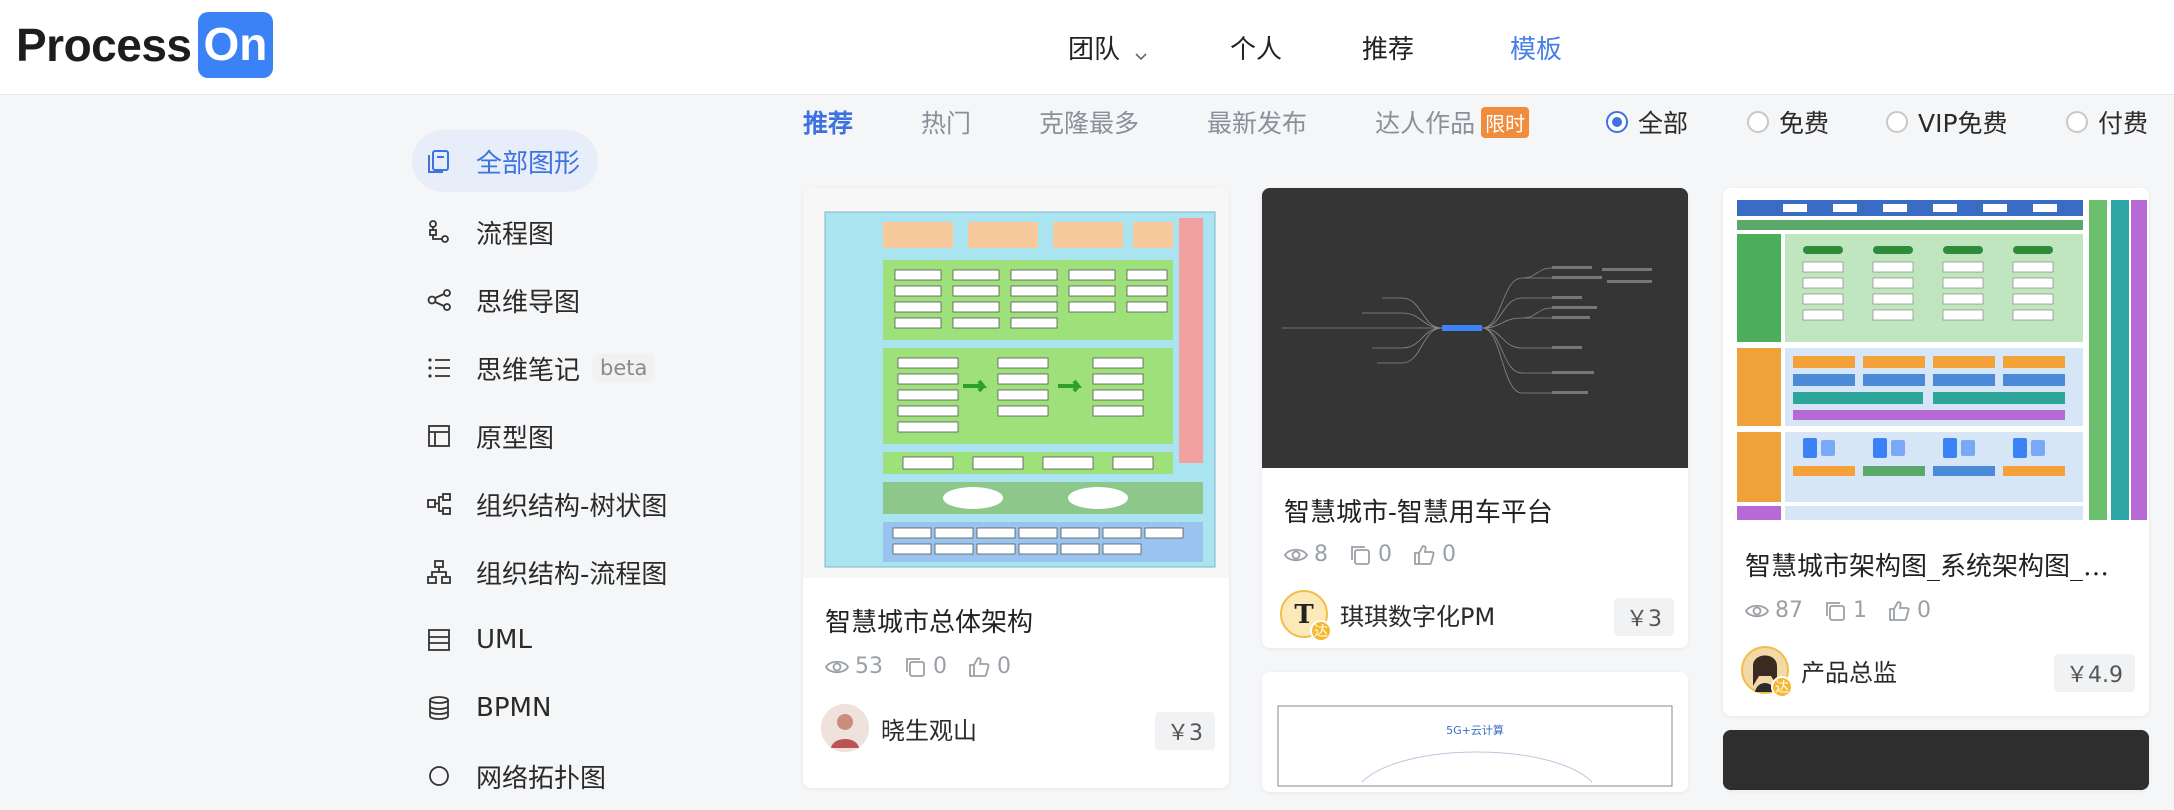 Image resolution: width=2174 pixels, height=810 pixels. I want to click on template-card: 智慧城市-智慧用车平台 8 0 0 T 达 琪琪数字化PM ￥3, so click(1475, 418).